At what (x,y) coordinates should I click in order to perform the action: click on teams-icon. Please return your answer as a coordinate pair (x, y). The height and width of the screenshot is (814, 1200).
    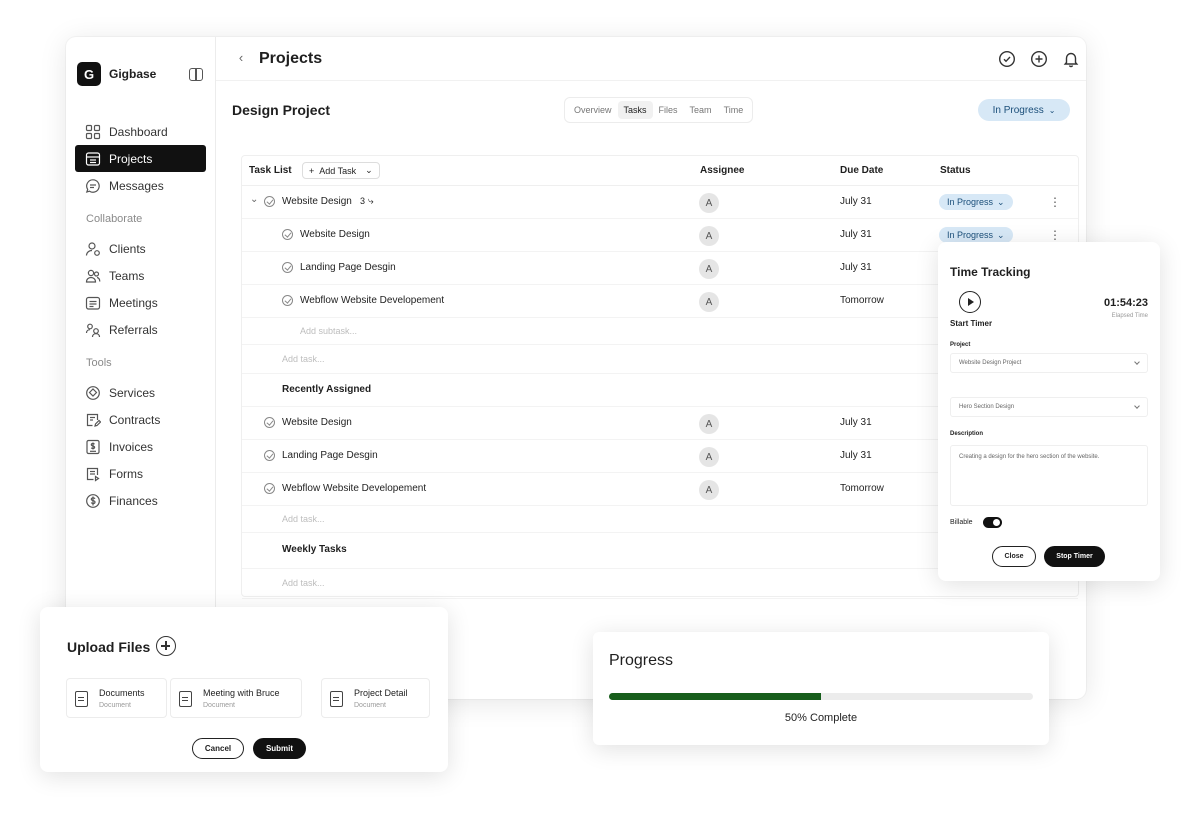
    Looking at the image, I should click on (93, 276).